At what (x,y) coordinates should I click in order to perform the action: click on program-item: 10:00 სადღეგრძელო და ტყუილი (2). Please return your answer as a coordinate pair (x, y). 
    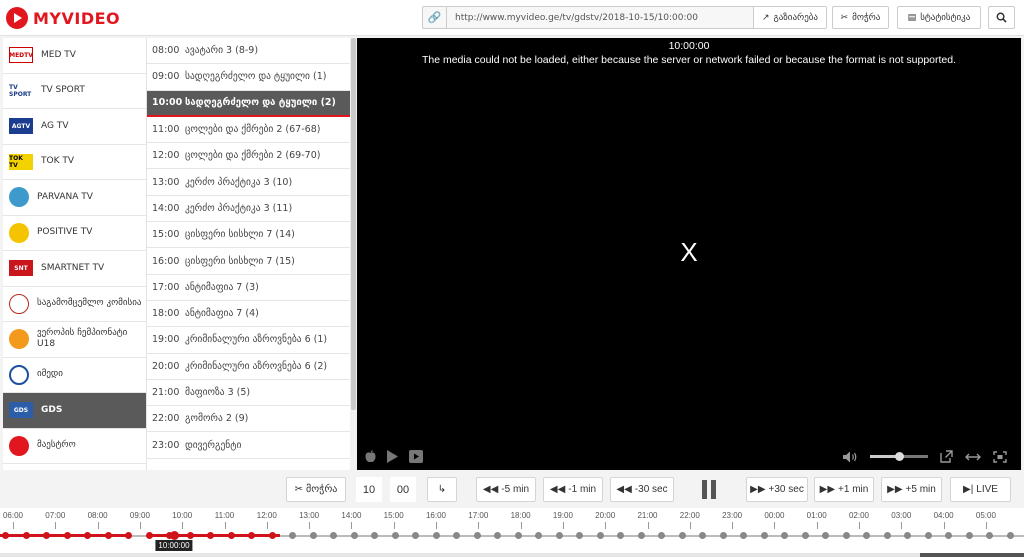
    Looking at the image, I should click on (248, 103).